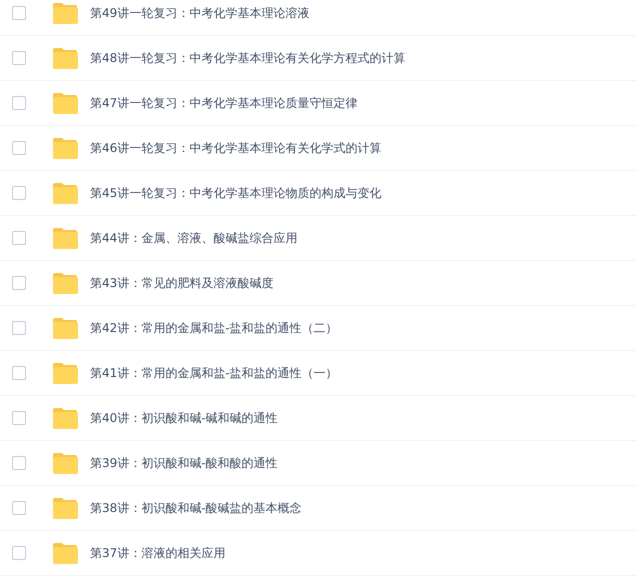 This screenshot has width=637, height=578. I want to click on file-name: 第47讲一轮复习：中考化学基本理论质量守恒定律, so click(224, 103).